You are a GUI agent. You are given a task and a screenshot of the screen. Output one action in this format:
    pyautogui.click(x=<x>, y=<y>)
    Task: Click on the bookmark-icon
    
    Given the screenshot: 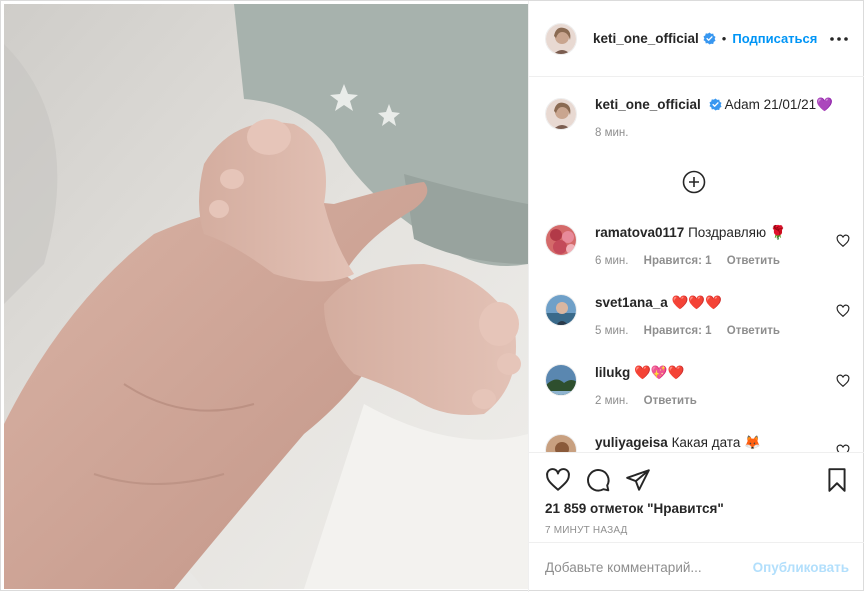 What is the action you would take?
    pyautogui.click(x=837, y=480)
    